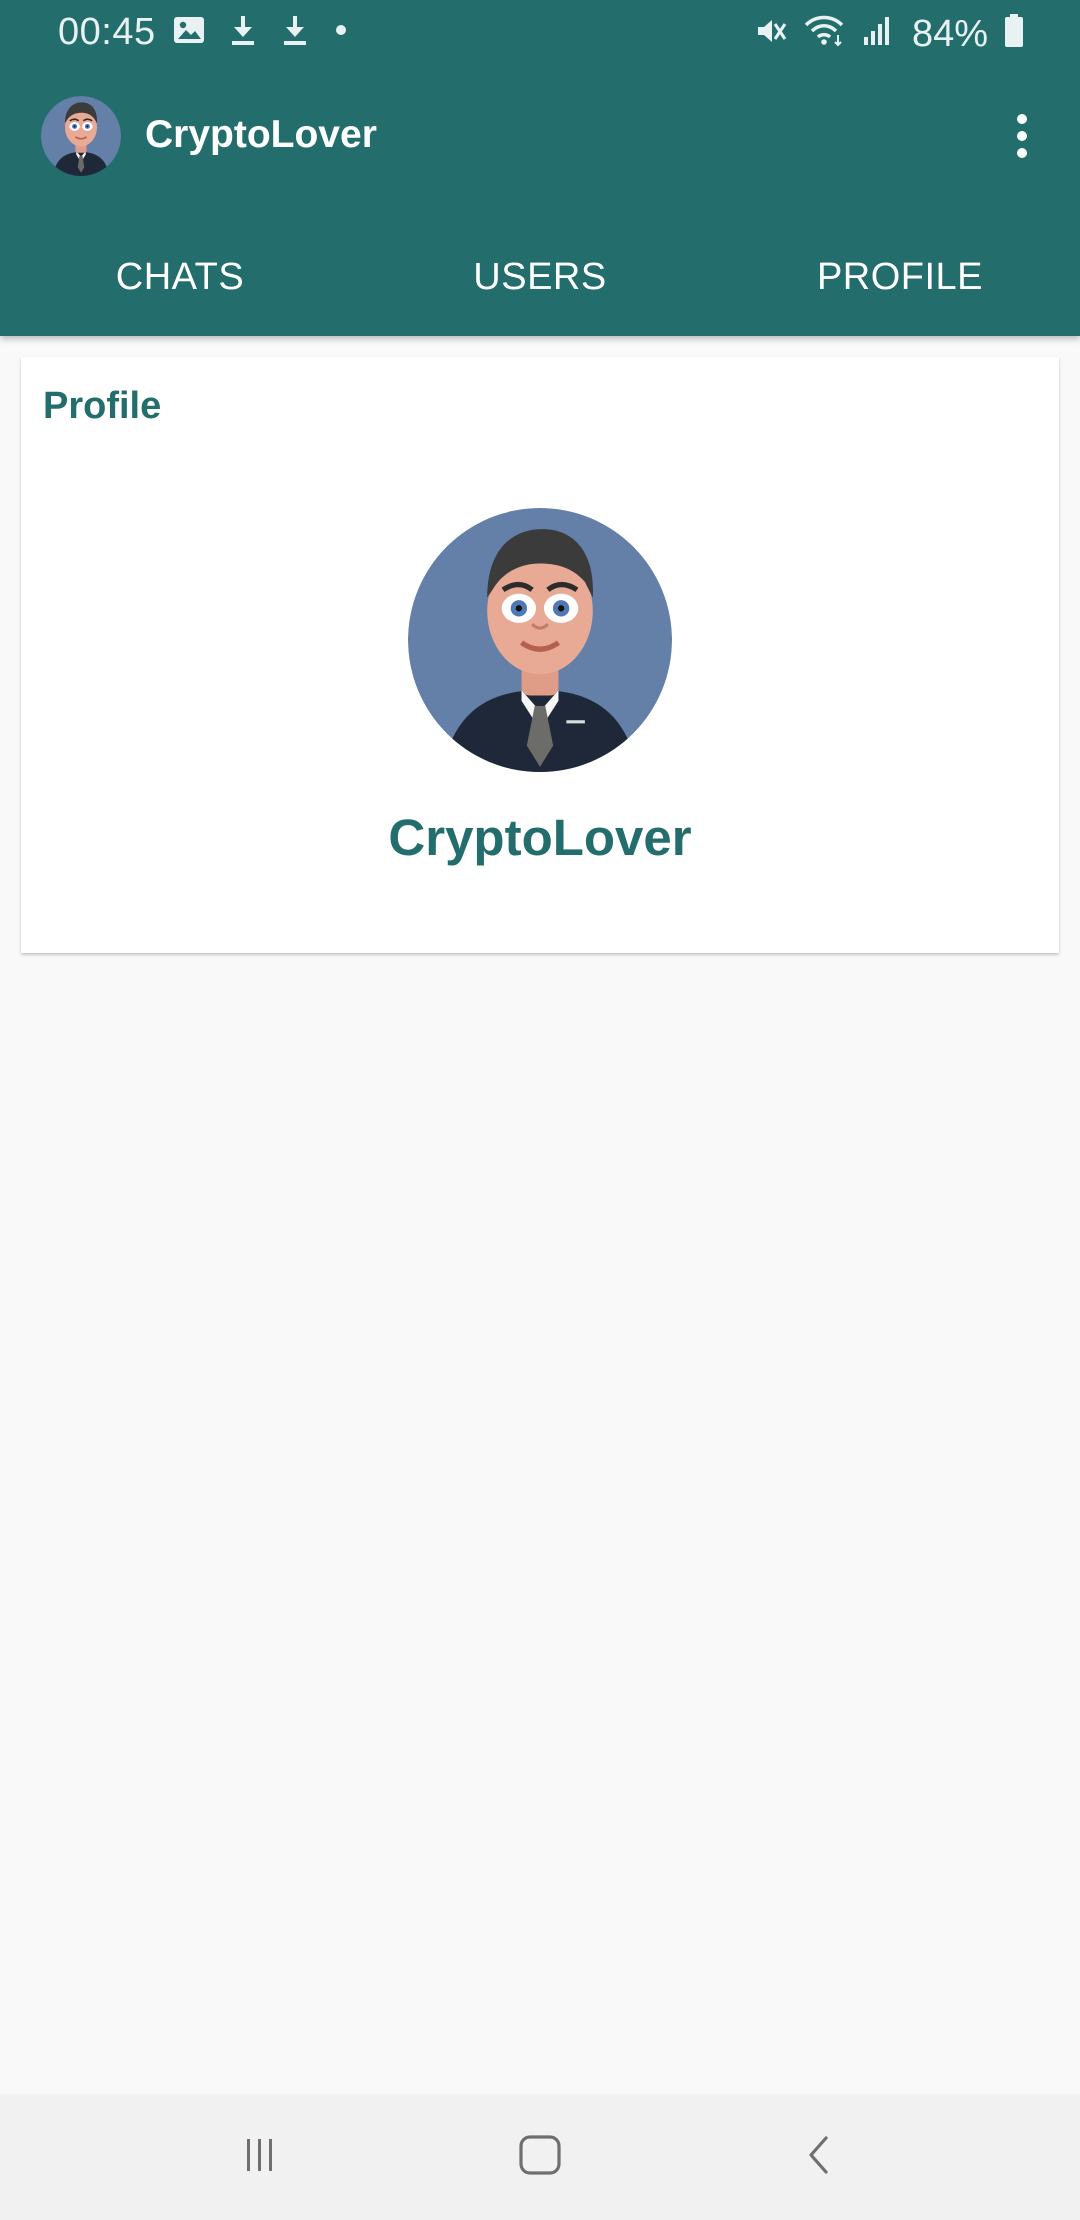 The height and width of the screenshot is (2220, 1080). I want to click on recents-button, so click(260, 2157).